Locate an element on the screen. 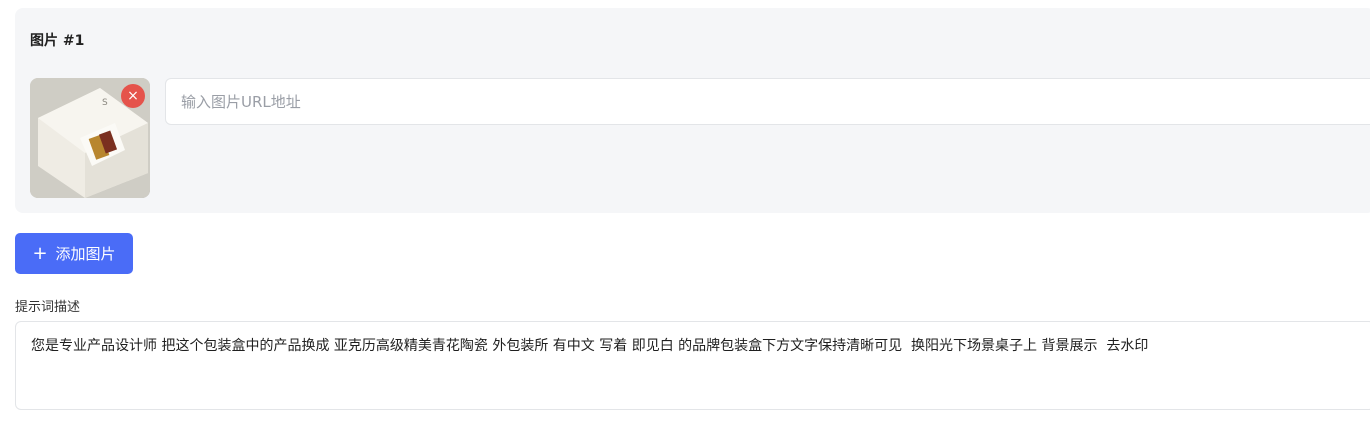 This screenshot has height=423, width=1370. plus-icon: + is located at coordinates (40, 253).